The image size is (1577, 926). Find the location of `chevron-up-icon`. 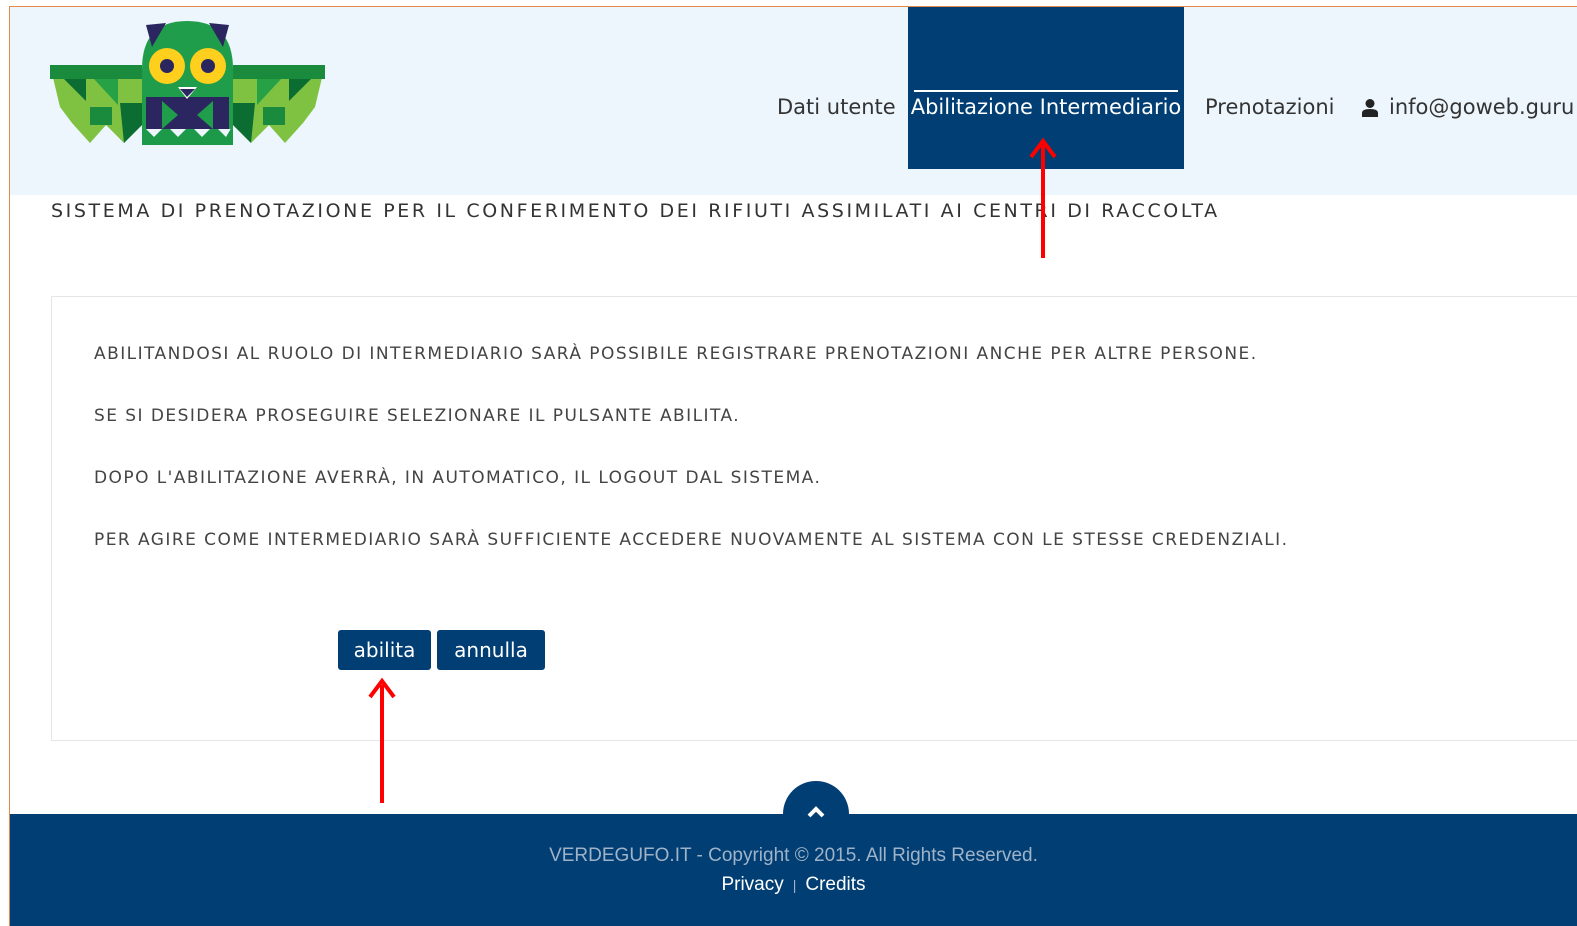

chevron-up-icon is located at coordinates (816, 812).